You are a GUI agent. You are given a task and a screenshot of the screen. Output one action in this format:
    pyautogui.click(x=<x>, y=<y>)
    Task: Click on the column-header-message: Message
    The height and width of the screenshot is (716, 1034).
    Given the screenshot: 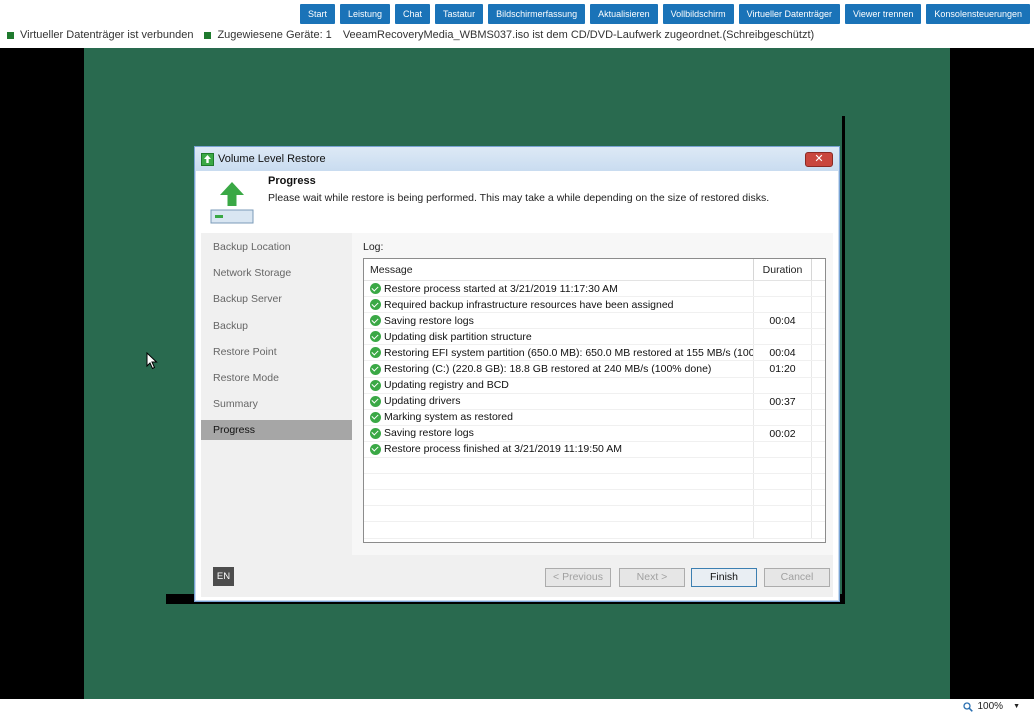 What is the action you would take?
    pyautogui.click(x=559, y=269)
    